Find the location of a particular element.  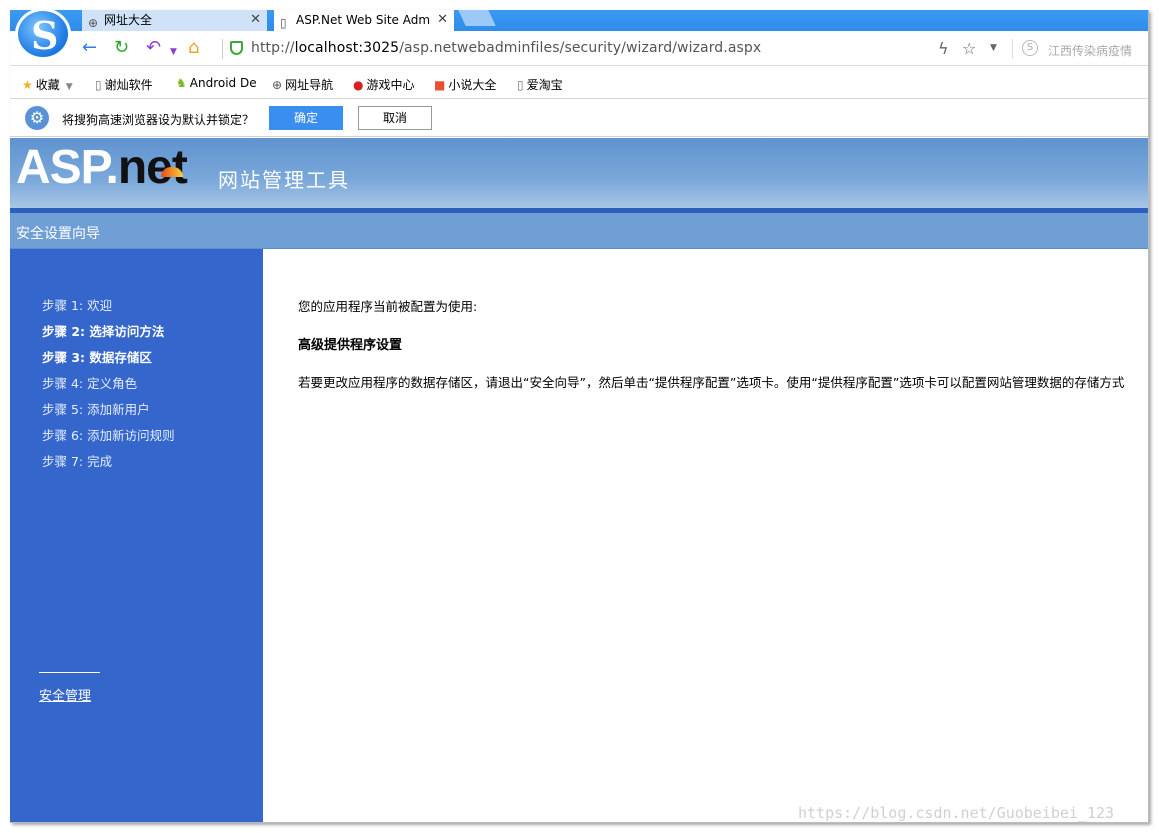

back-arrow-icon: ← is located at coordinates (89, 48).